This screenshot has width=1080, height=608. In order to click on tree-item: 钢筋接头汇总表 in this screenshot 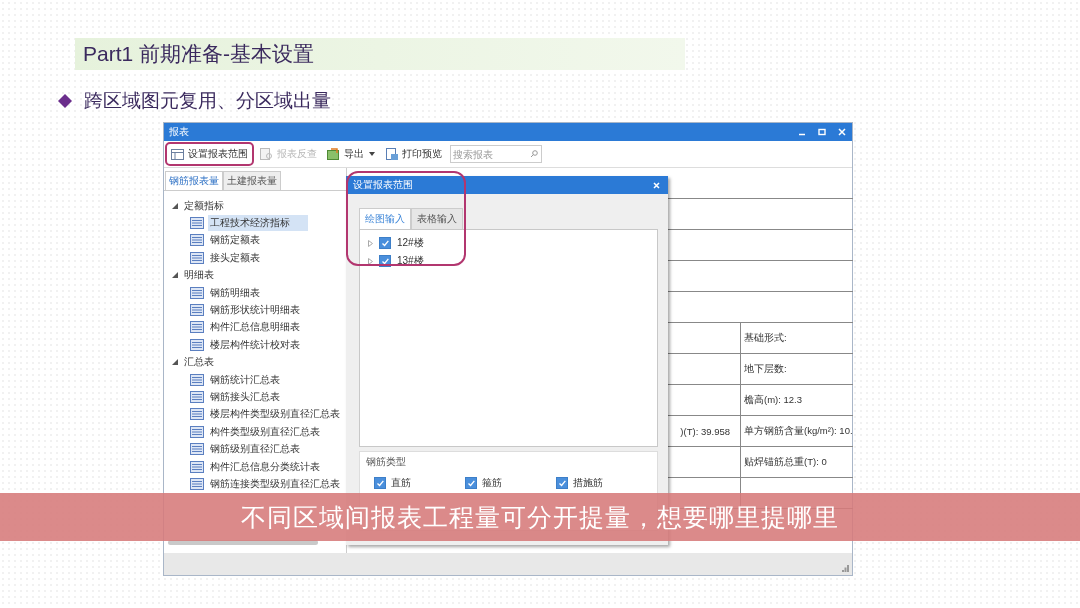, I will do `click(245, 397)`.